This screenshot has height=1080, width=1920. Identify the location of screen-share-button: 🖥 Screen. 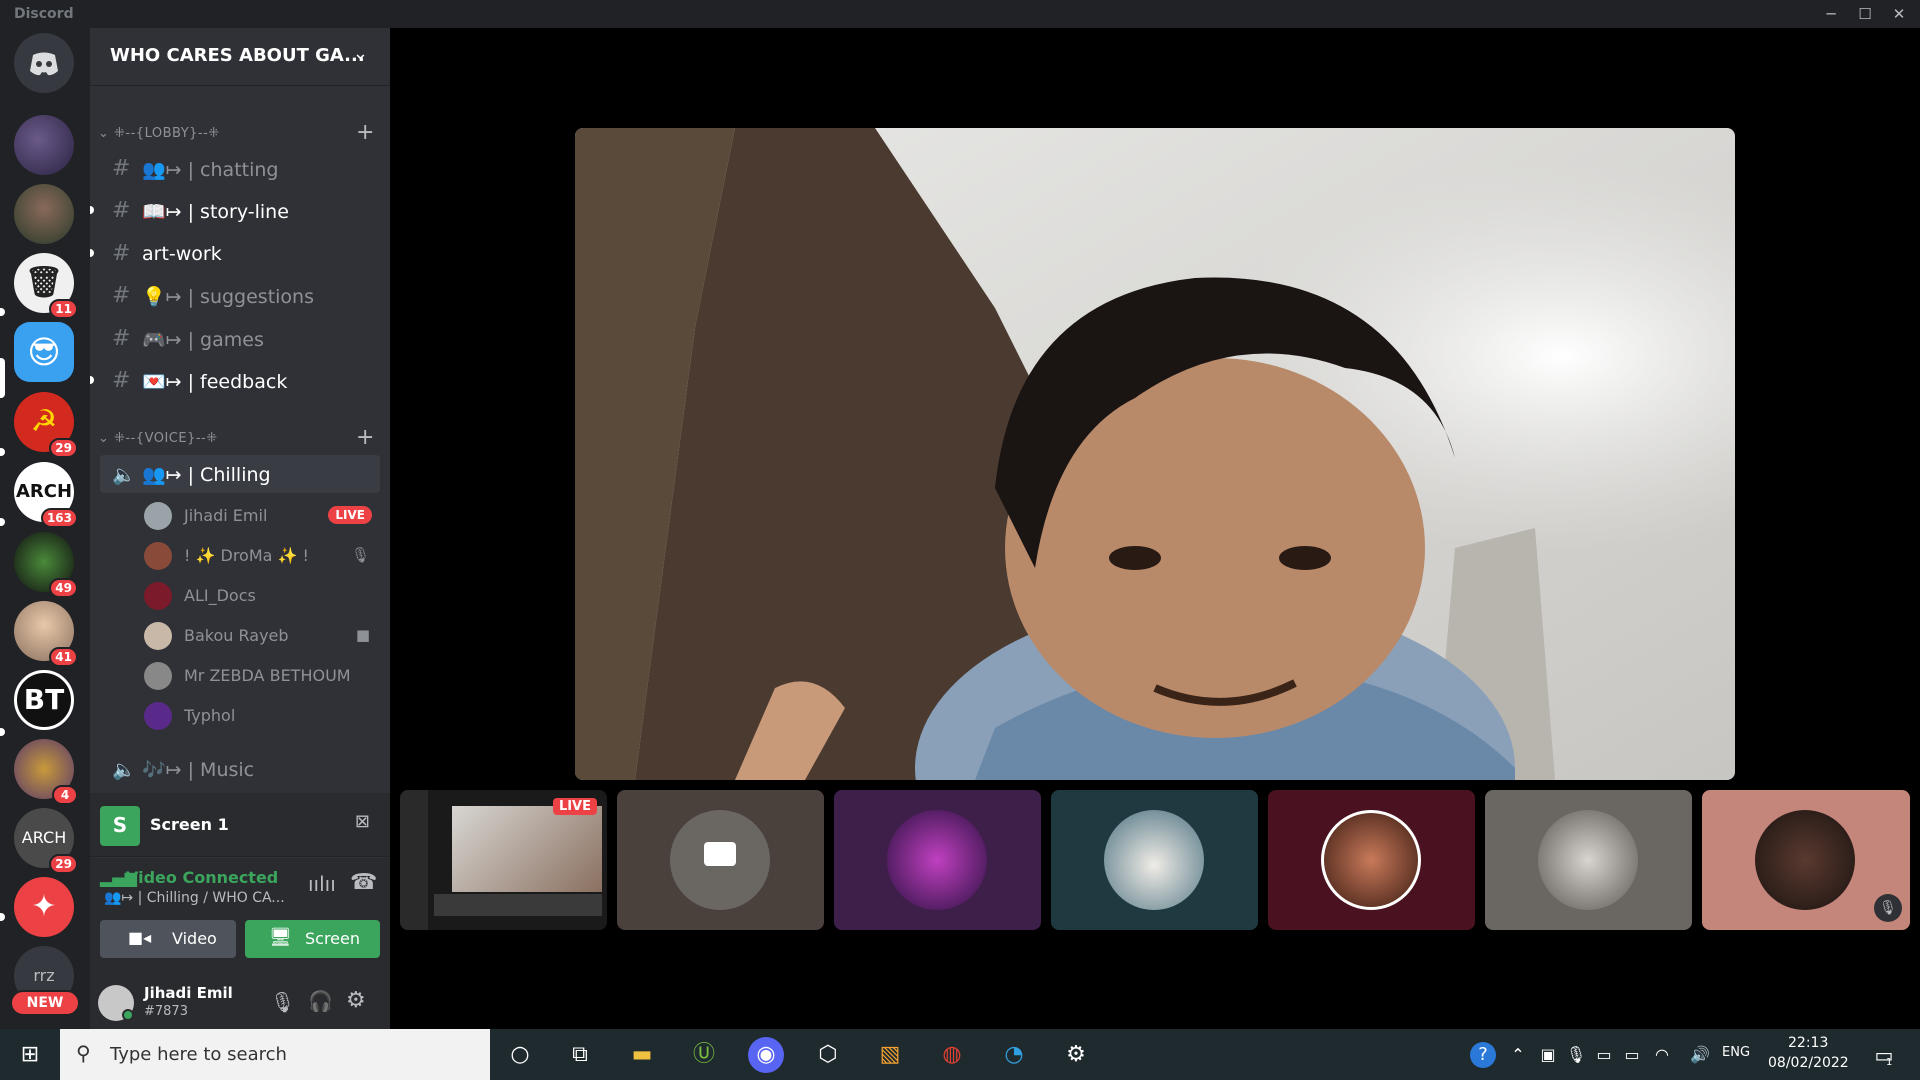
(312, 939).